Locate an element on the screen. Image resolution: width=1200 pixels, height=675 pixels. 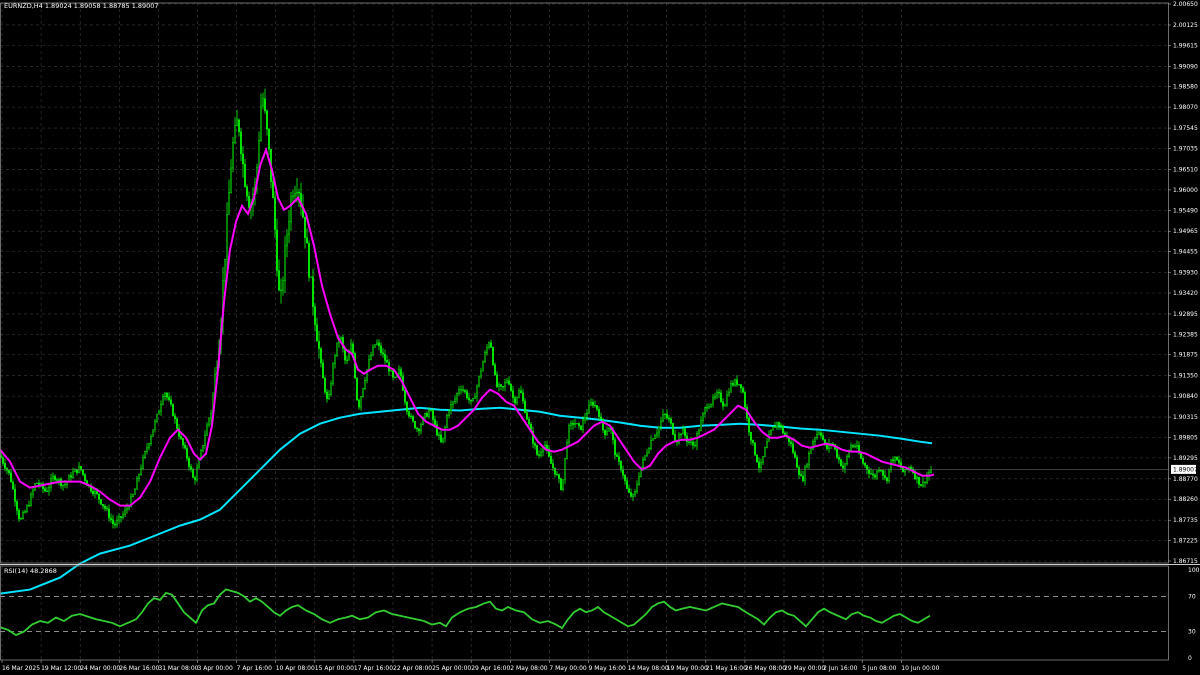
time-tick-label: 26 Mar 16:00 is located at coordinates (139, 668).